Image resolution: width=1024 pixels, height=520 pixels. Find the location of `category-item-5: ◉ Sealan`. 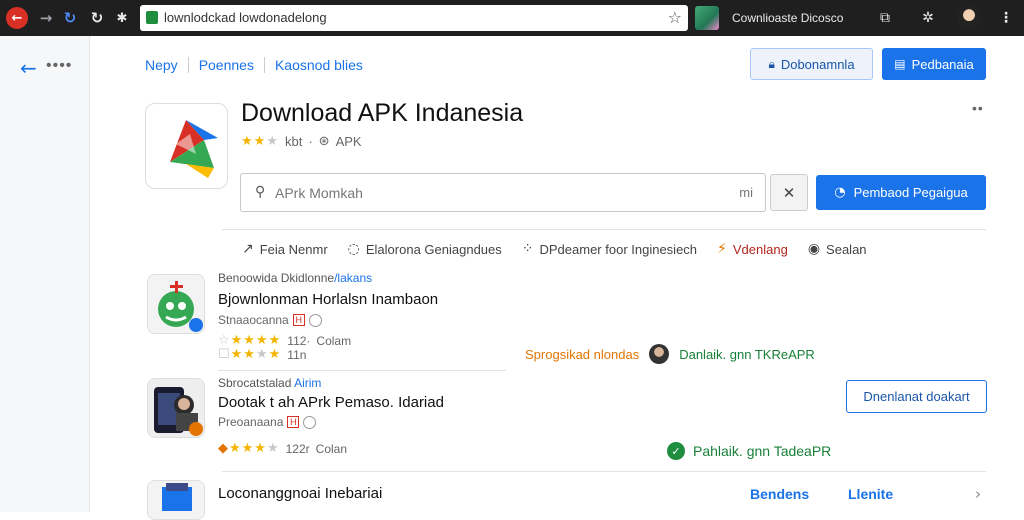

category-item-5: ◉ Sealan is located at coordinates (837, 249).